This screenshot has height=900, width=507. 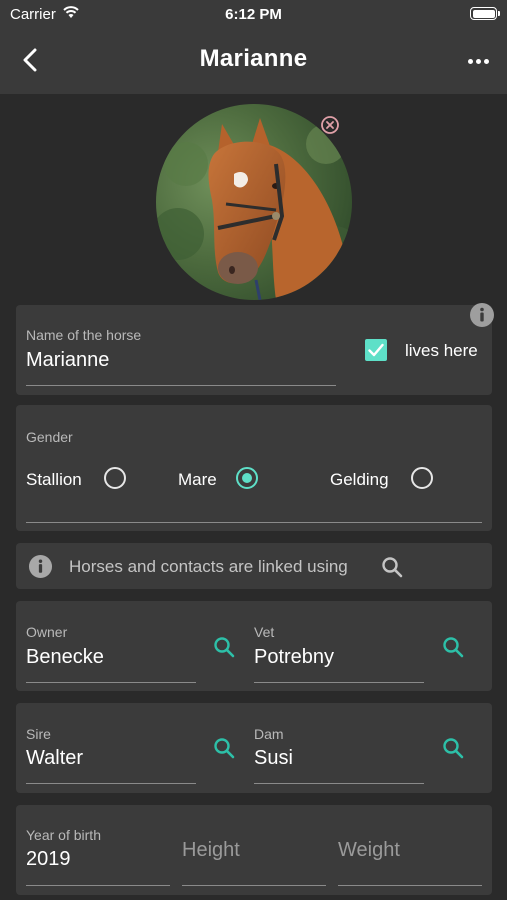 What do you see at coordinates (63, 835) in the screenshot?
I see `year-of-birth-label: Year of birth` at bounding box center [63, 835].